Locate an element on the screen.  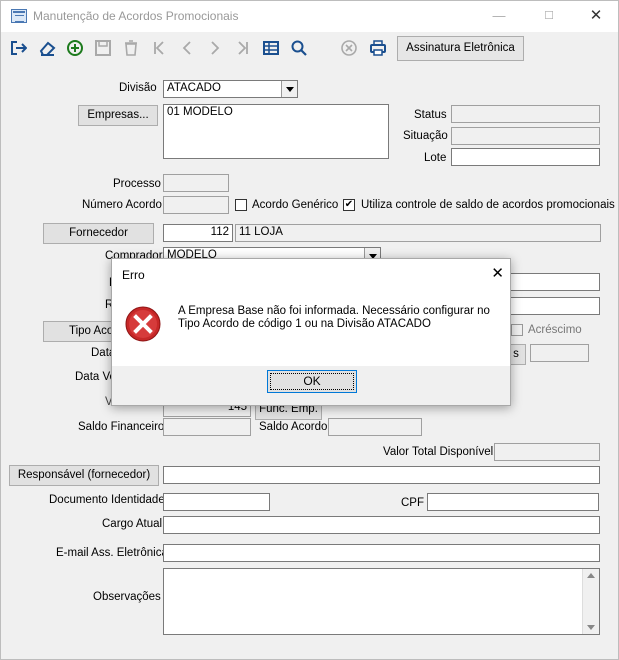
divisao-value: ATACADO is located at coordinates (194, 88).